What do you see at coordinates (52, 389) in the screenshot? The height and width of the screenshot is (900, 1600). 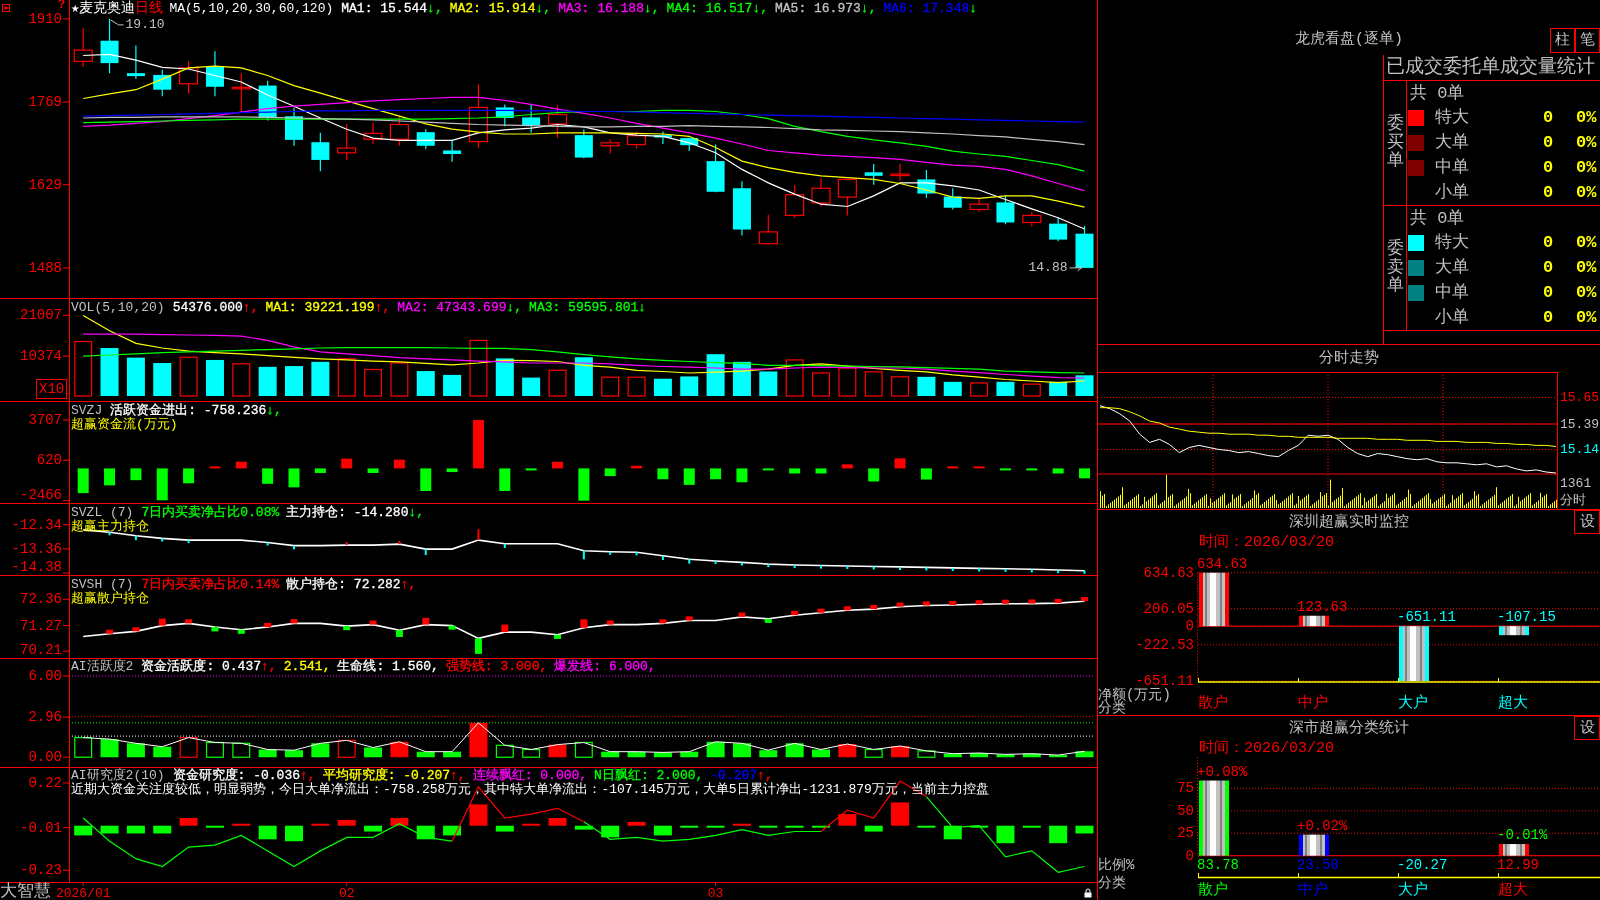 I see `unit-label: X10` at bounding box center [52, 389].